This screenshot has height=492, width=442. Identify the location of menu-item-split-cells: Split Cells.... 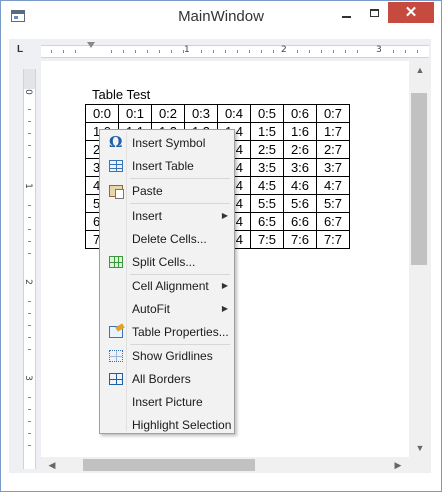
(167, 262).